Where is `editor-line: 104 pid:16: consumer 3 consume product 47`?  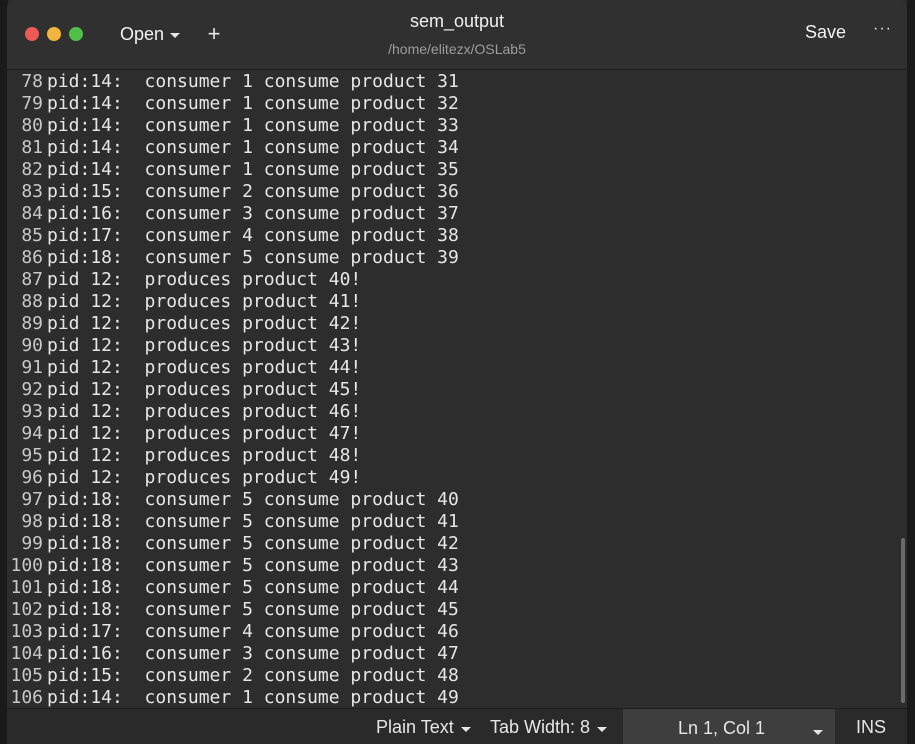
editor-line: 104 pid:16: consumer 3 consume product 47 is located at coordinates (233, 653).